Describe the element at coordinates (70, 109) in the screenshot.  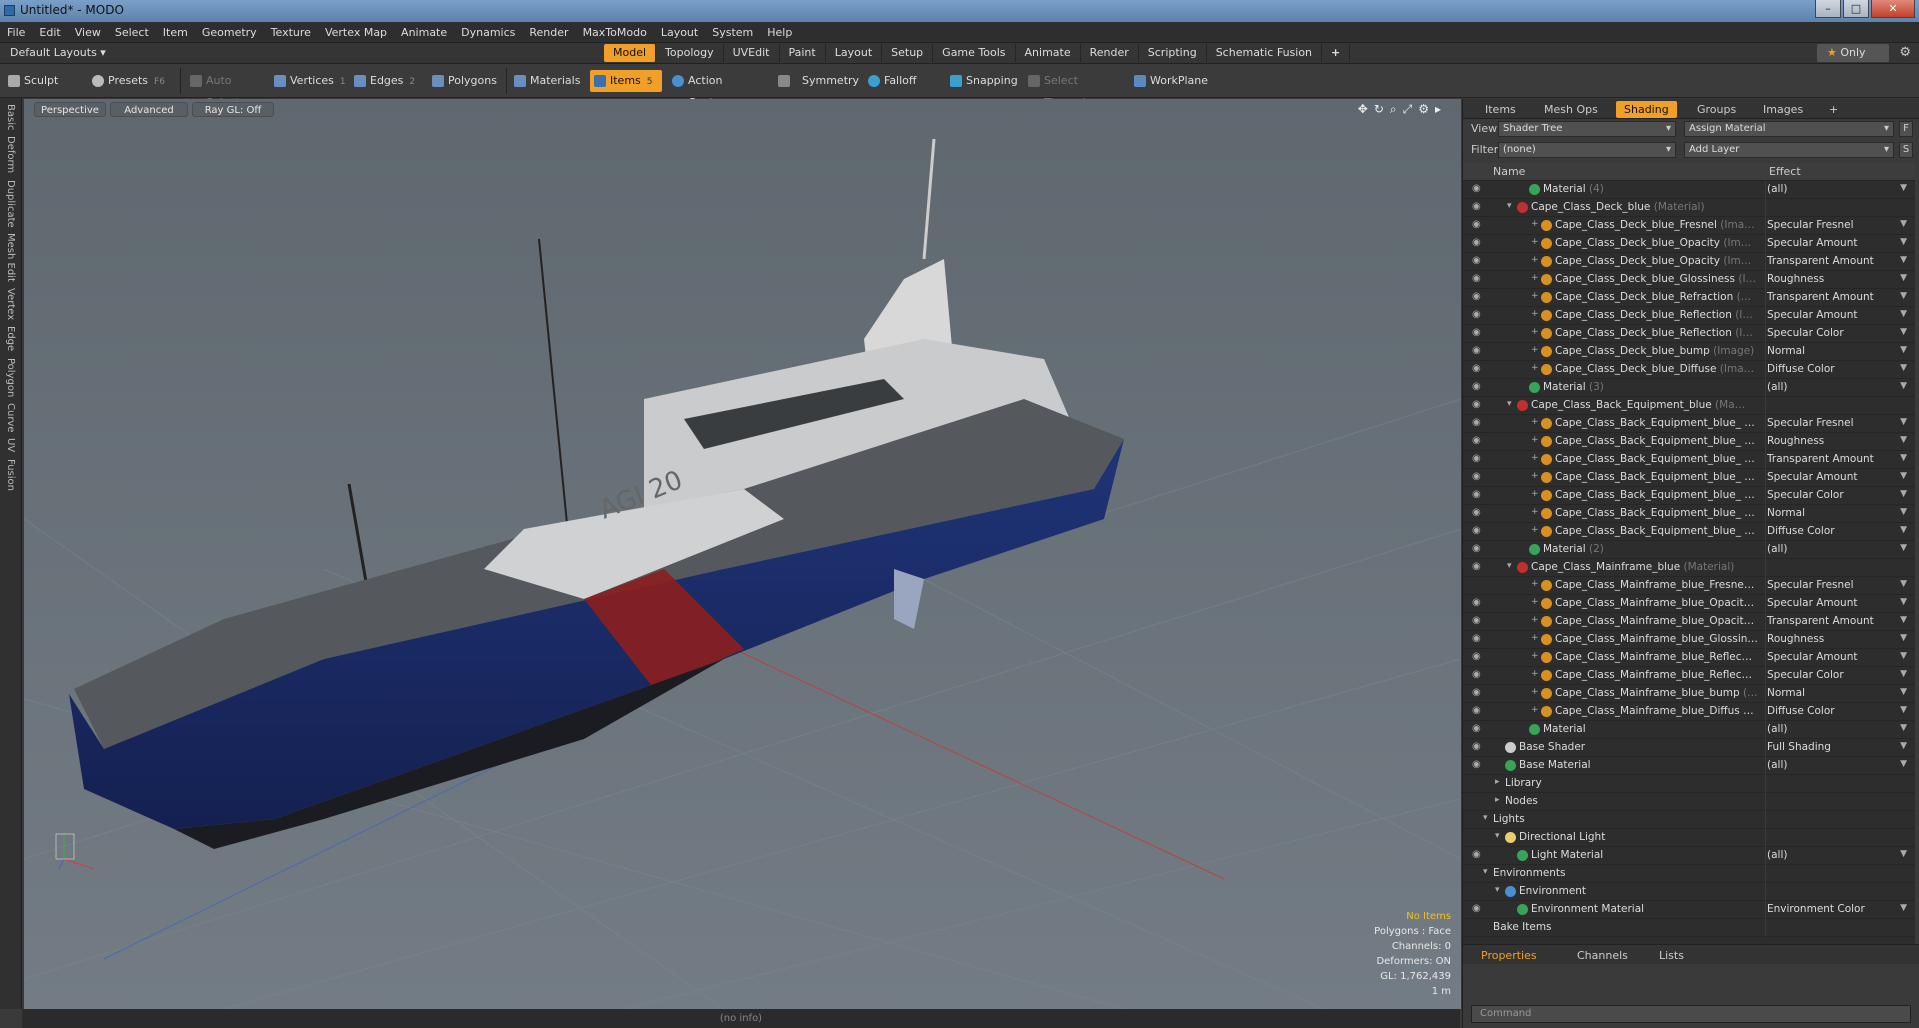
I see `perspective-button: Perspective` at that location.